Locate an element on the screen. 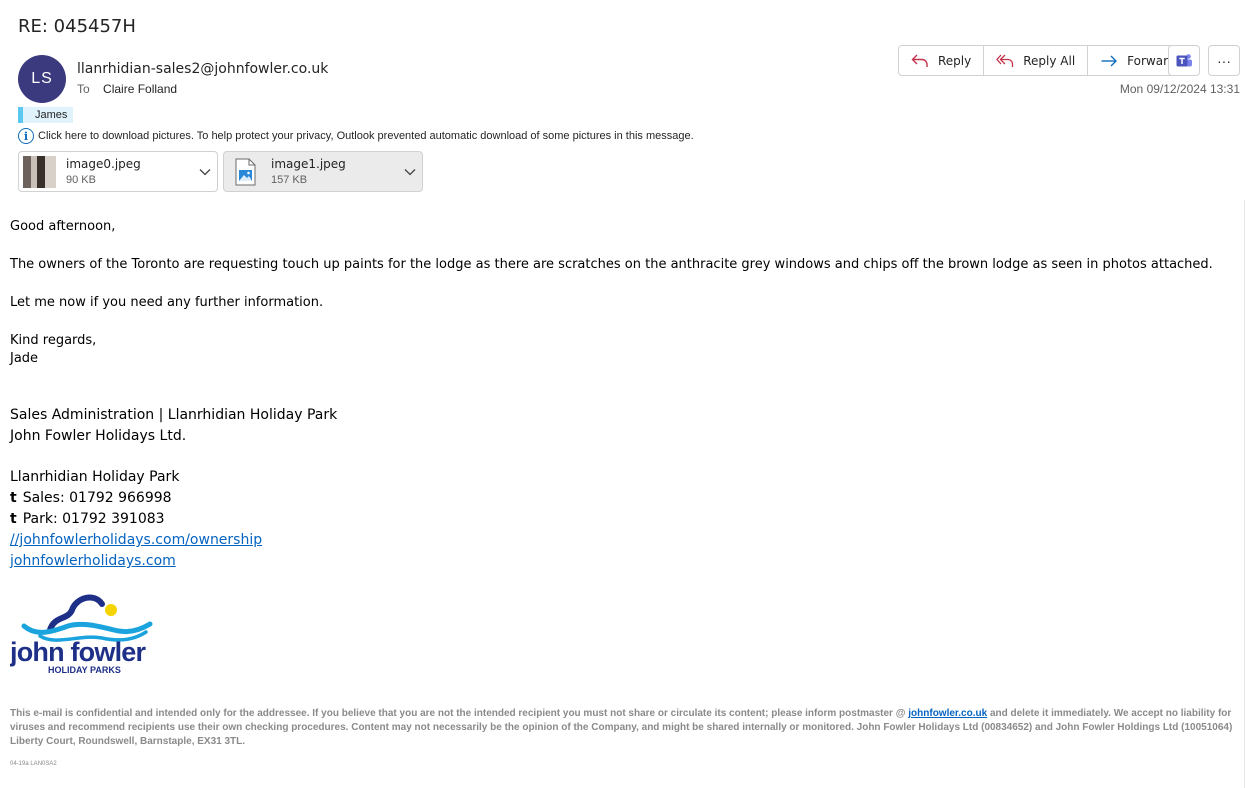 Image resolution: width=1250 pixels, height=788 pixels. sales-phone: Sales: 01792 966998 is located at coordinates (97, 498).